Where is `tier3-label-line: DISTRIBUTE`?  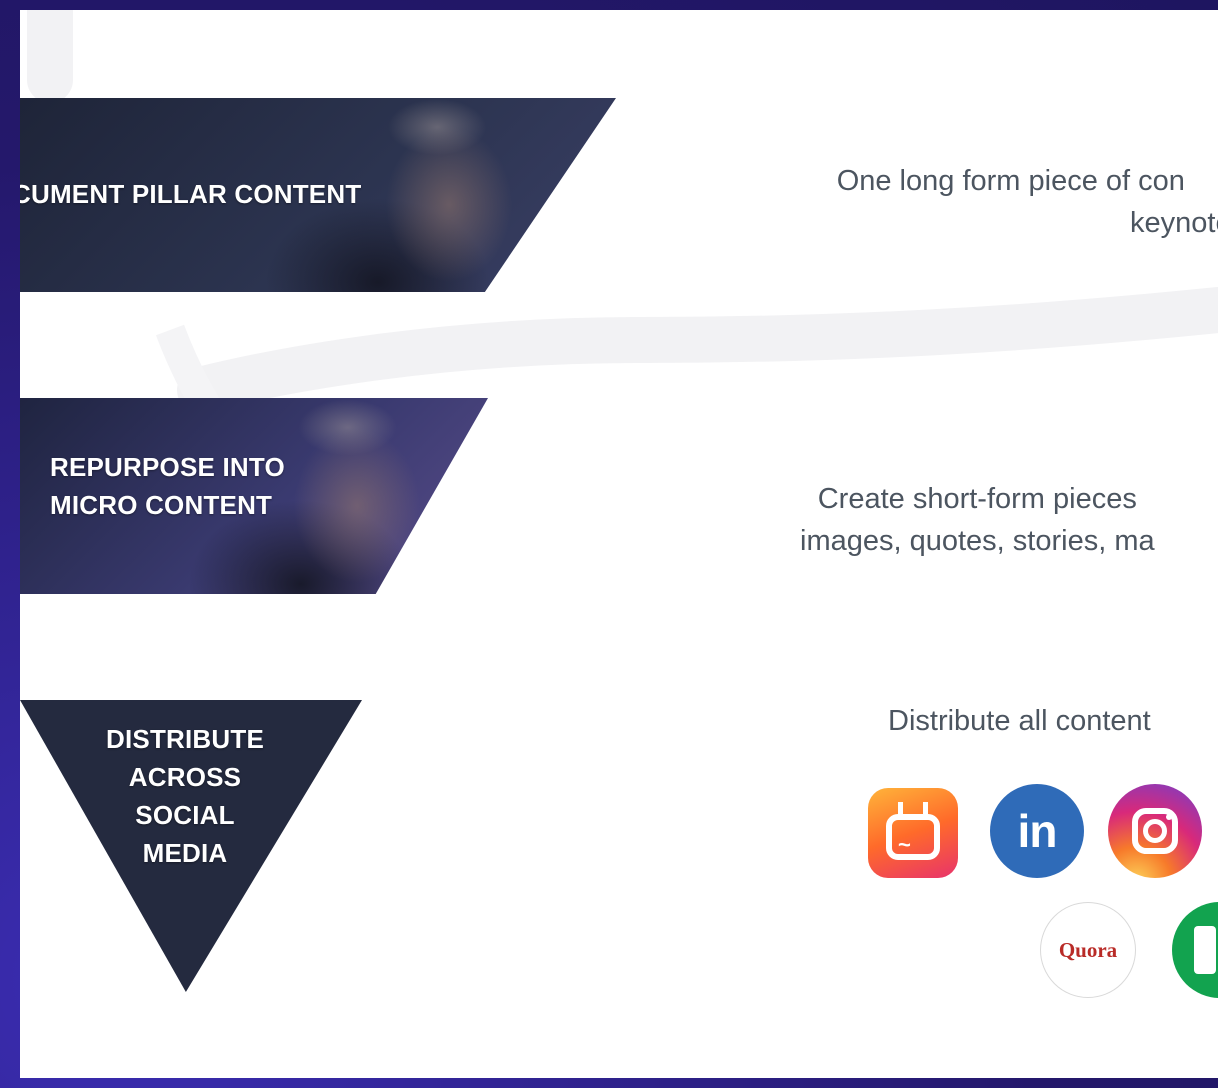
tier3-label-line: DISTRIBUTE is located at coordinates (185, 739).